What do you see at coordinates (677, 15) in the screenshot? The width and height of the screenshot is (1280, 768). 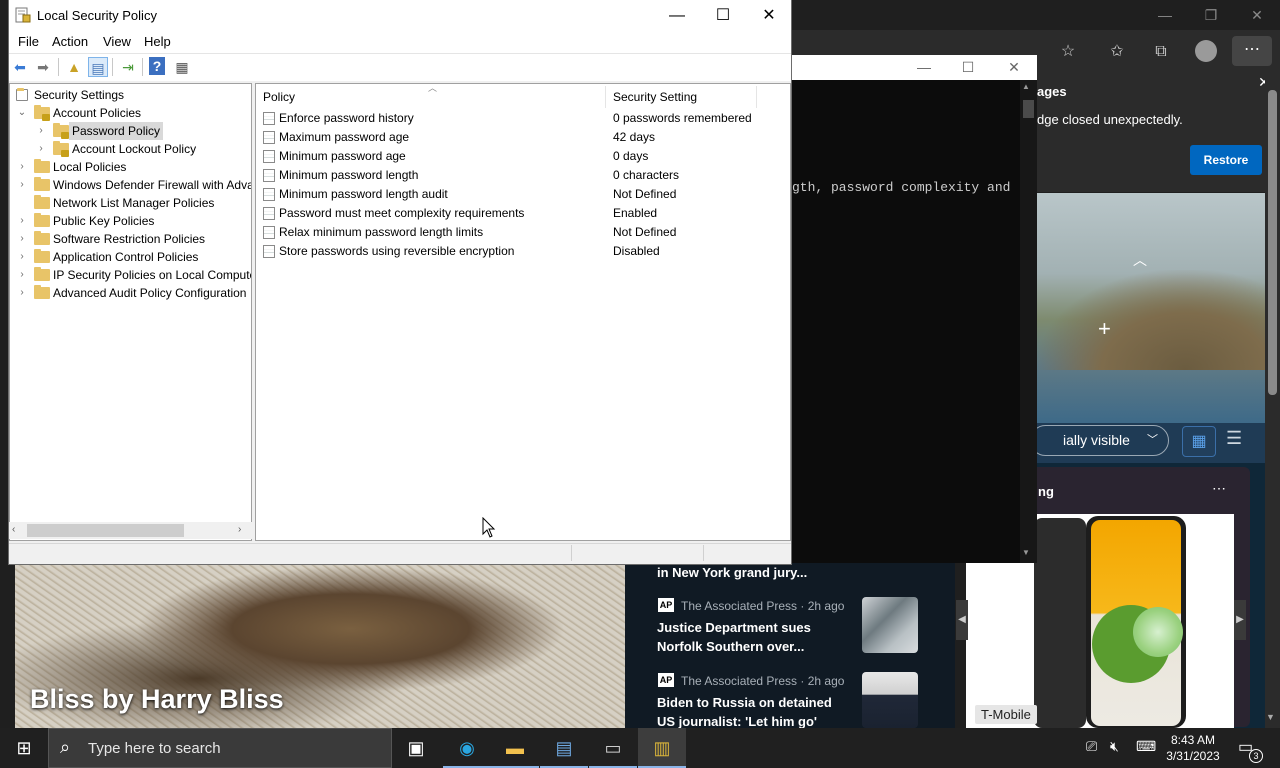 I see `minimize-button: —` at bounding box center [677, 15].